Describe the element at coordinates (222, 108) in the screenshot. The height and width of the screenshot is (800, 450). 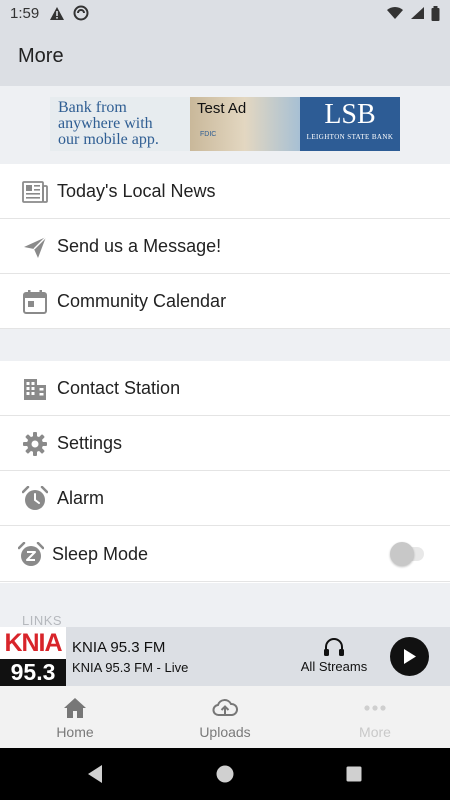
I see `ad-test-label: Test Ad` at that location.